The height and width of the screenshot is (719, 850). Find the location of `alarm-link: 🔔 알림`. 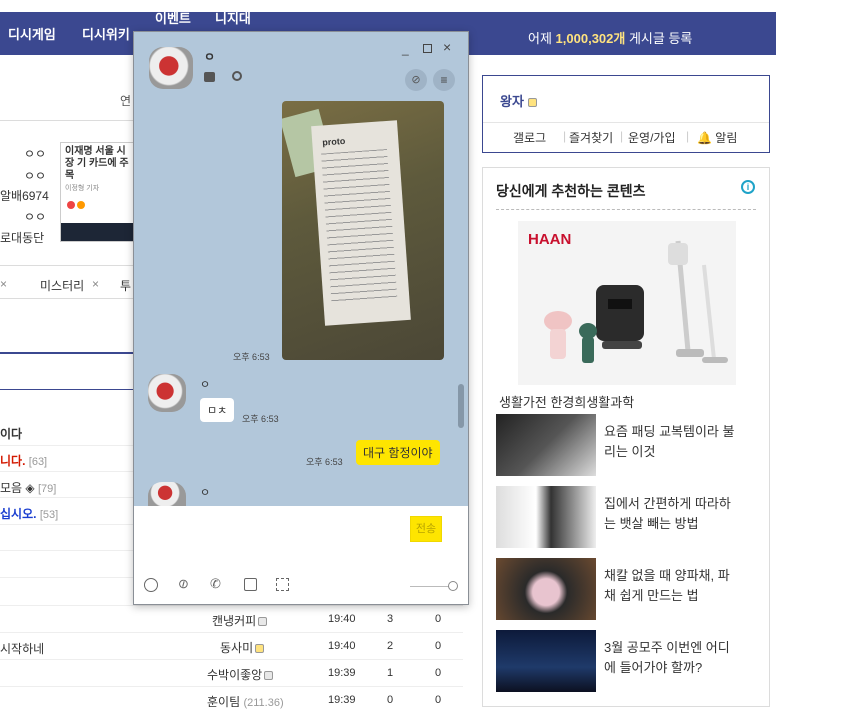

alarm-link: 🔔 알림 is located at coordinates (717, 137).